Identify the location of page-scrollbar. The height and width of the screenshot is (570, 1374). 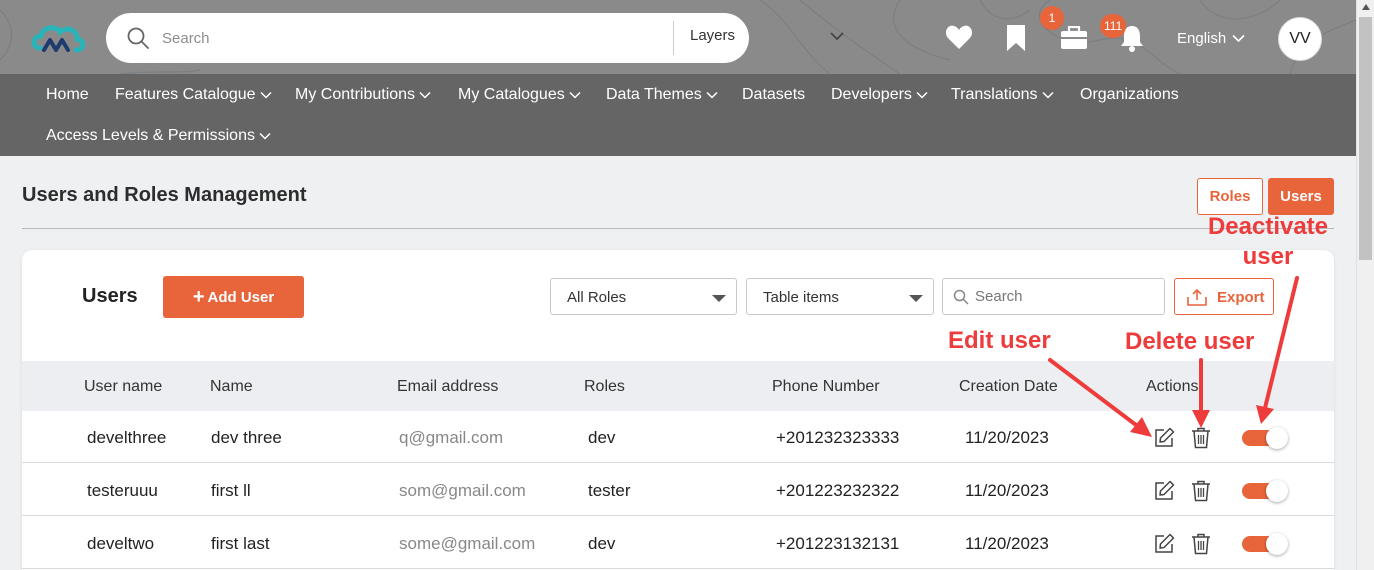
(1365, 285).